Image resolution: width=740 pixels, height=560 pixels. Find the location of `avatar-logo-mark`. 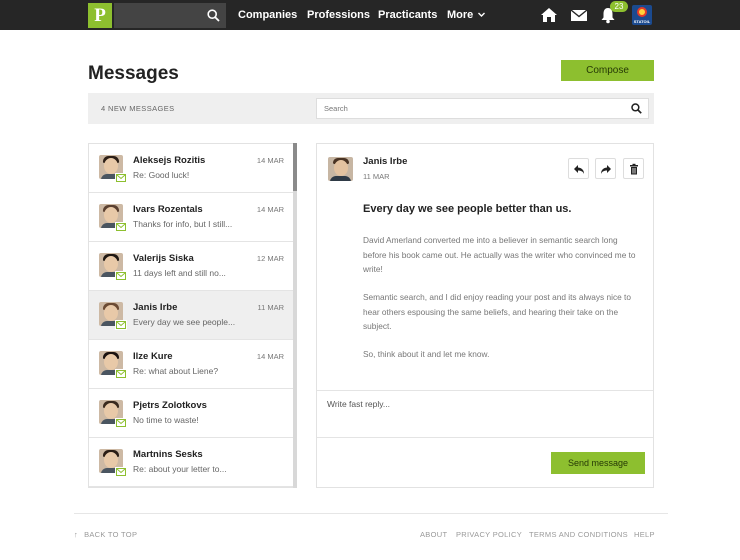

avatar-logo-mark is located at coordinates (642, 12).